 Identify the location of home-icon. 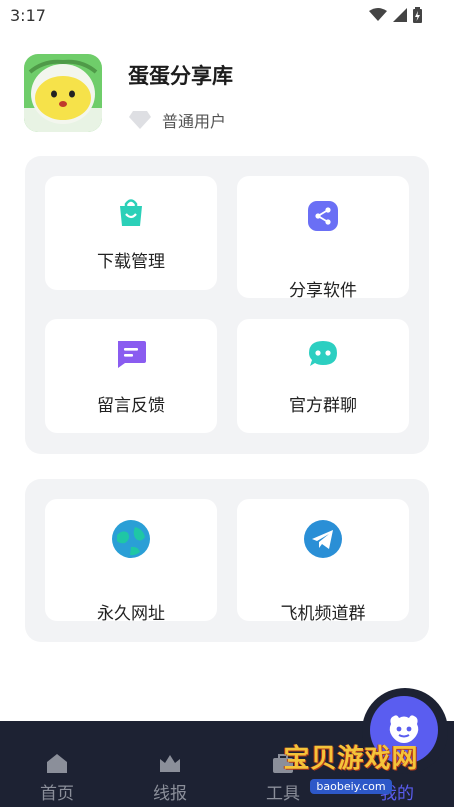
(57, 763).